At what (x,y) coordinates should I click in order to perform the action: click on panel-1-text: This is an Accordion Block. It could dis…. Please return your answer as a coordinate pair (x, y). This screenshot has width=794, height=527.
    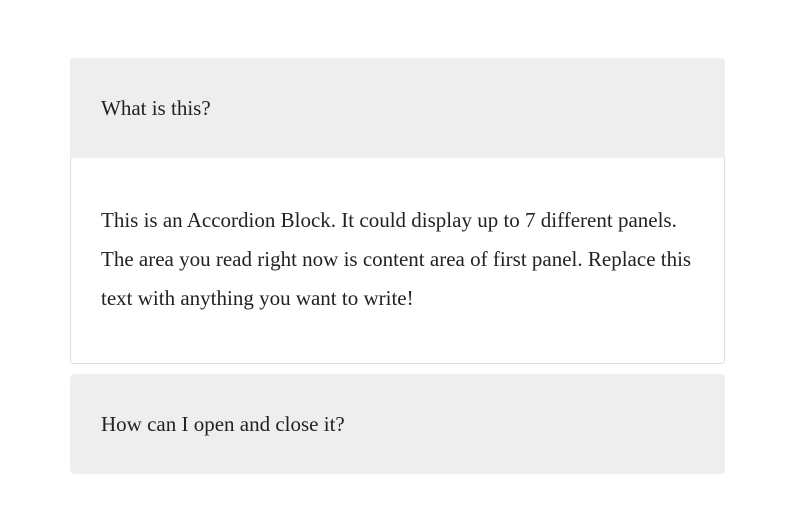
    Looking at the image, I should click on (396, 259).